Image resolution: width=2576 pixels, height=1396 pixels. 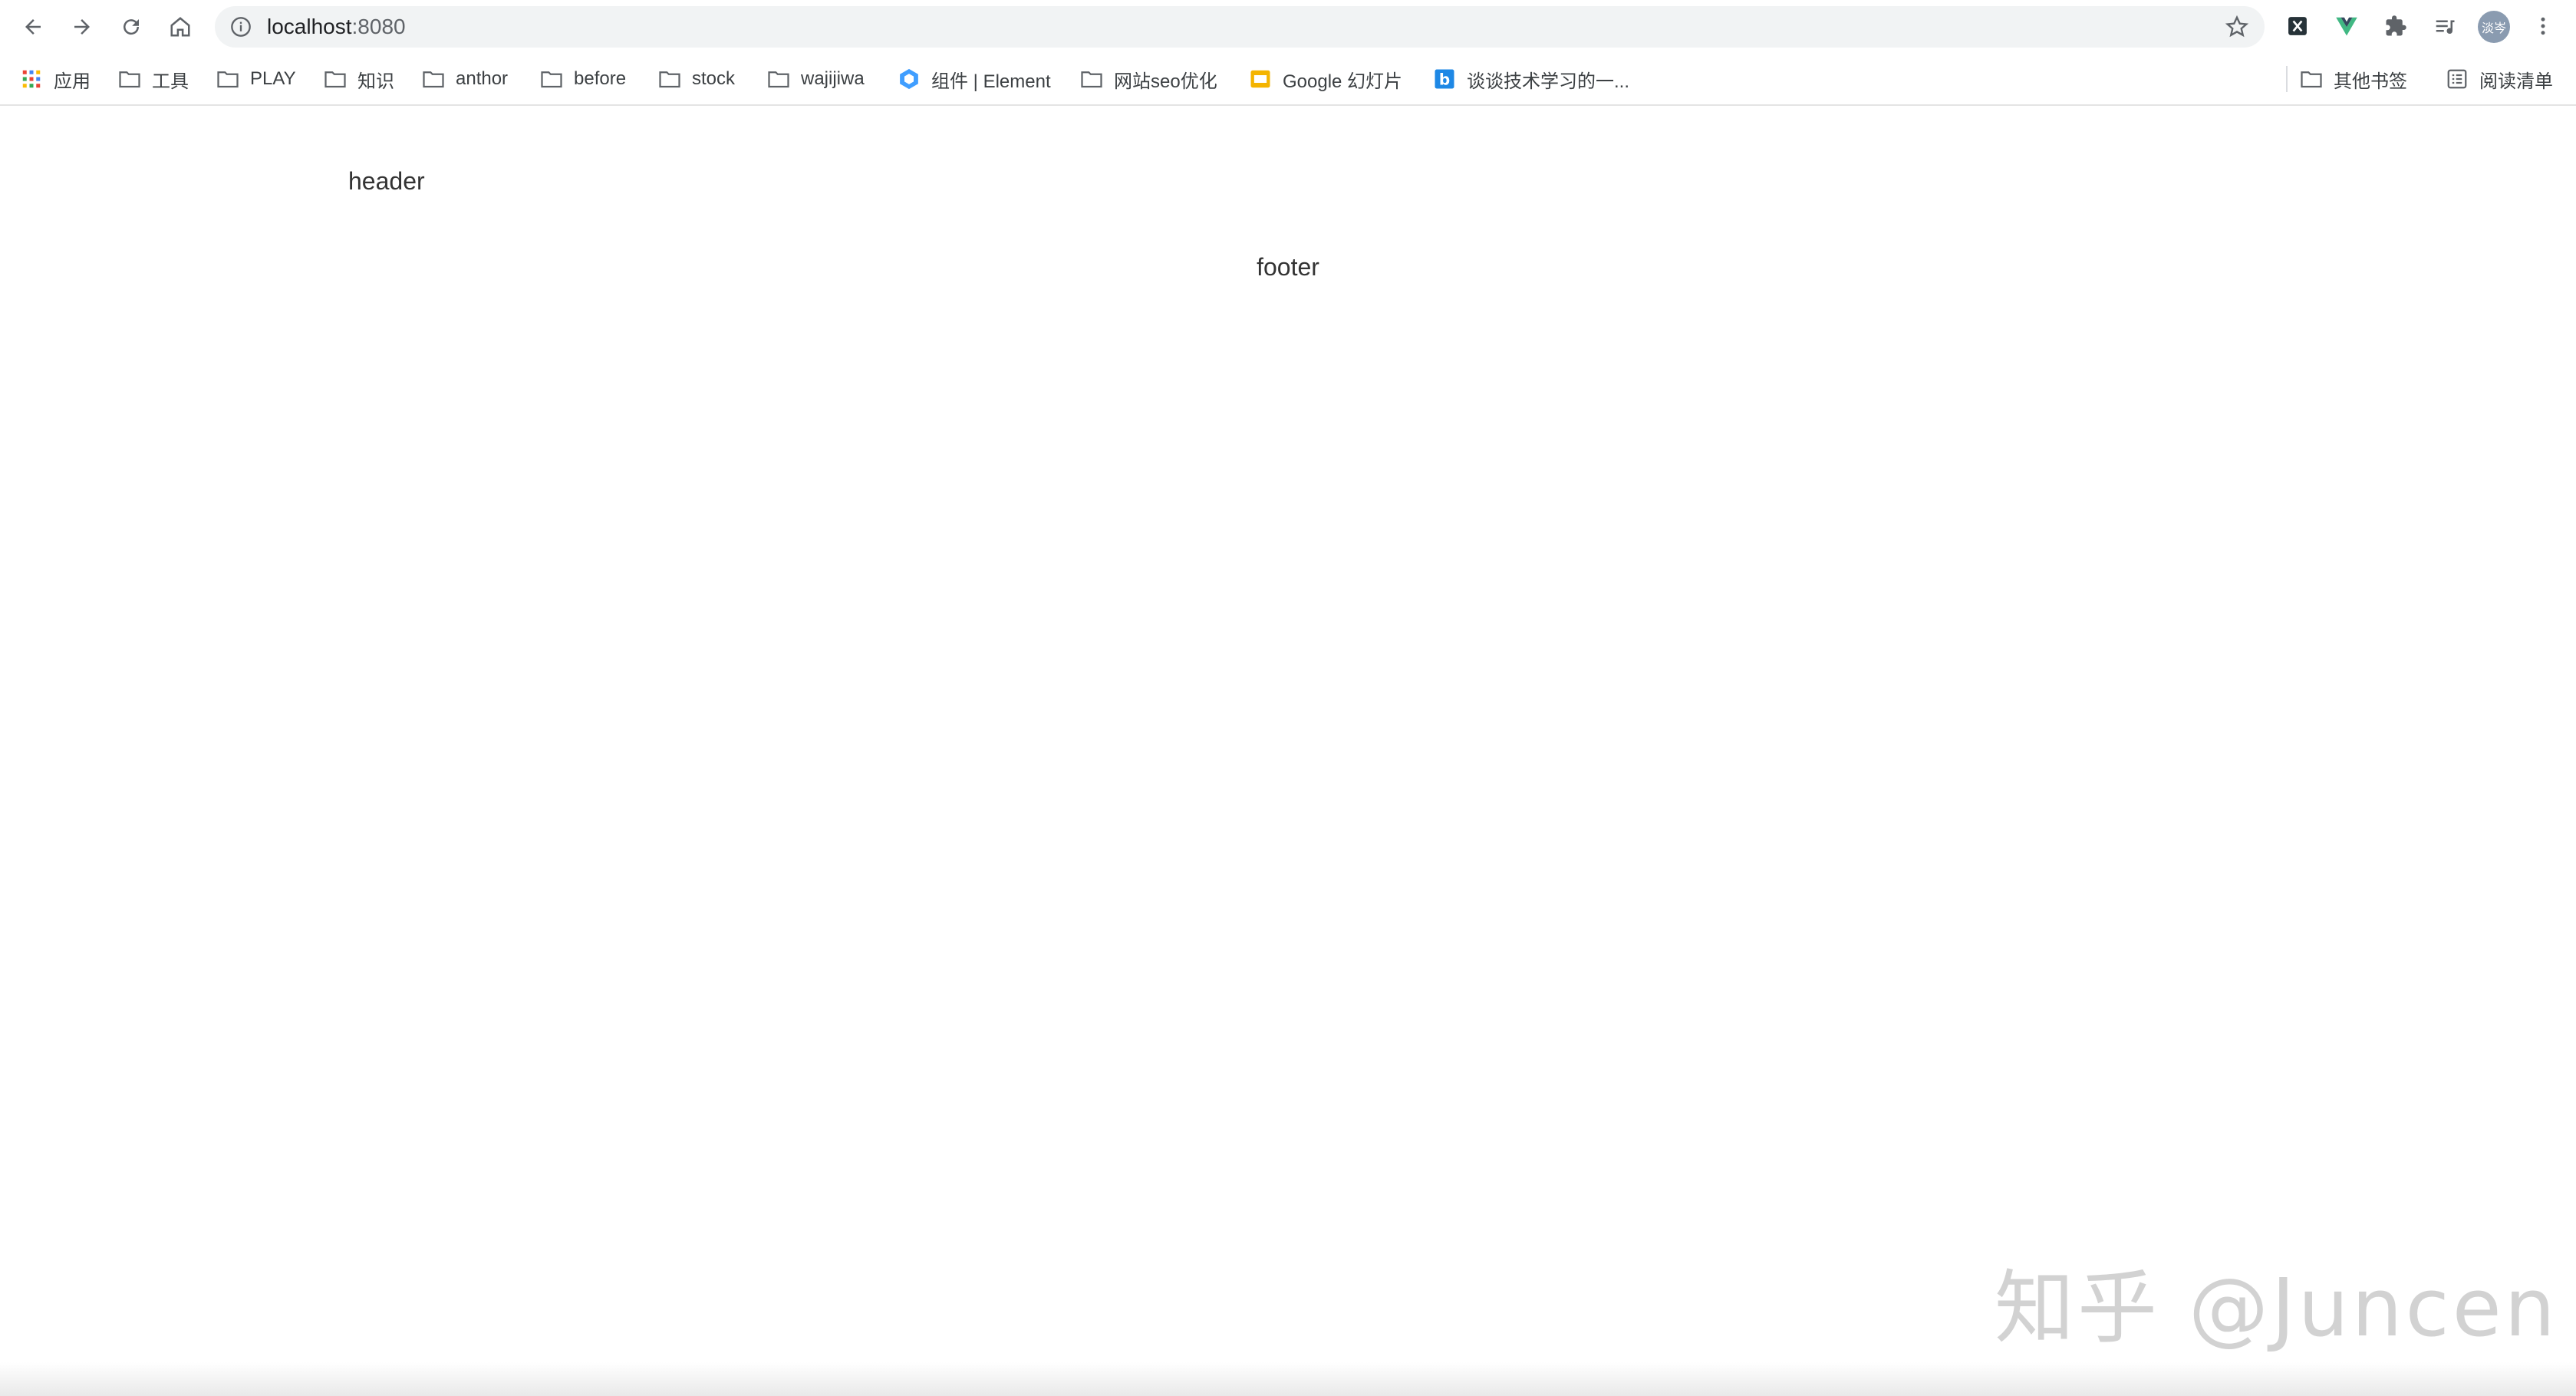 I want to click on reading-list-button: 阅读清单, so click(x=2499, y=79).